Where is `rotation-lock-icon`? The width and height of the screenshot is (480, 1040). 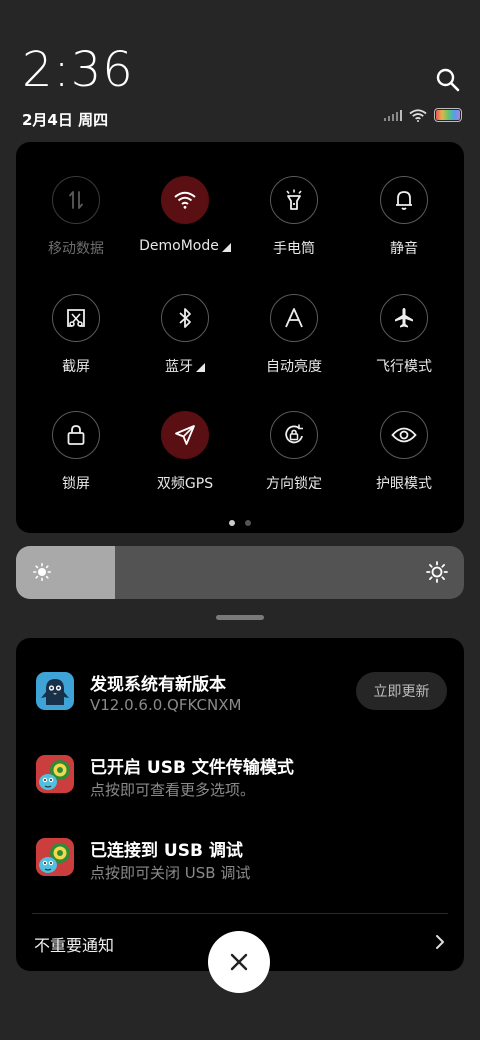
rotation-lock-icon is located at coordinates (294, 434).